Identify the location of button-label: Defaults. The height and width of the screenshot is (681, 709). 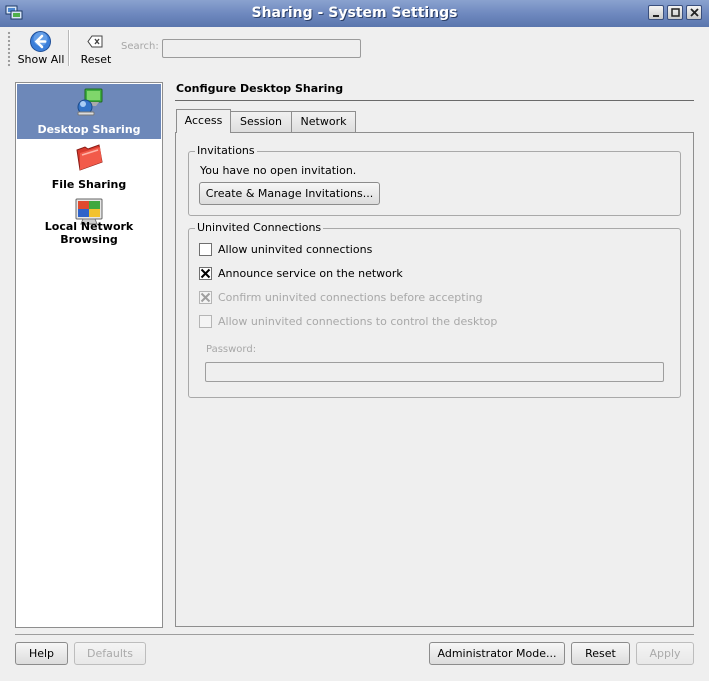
(110, 653).